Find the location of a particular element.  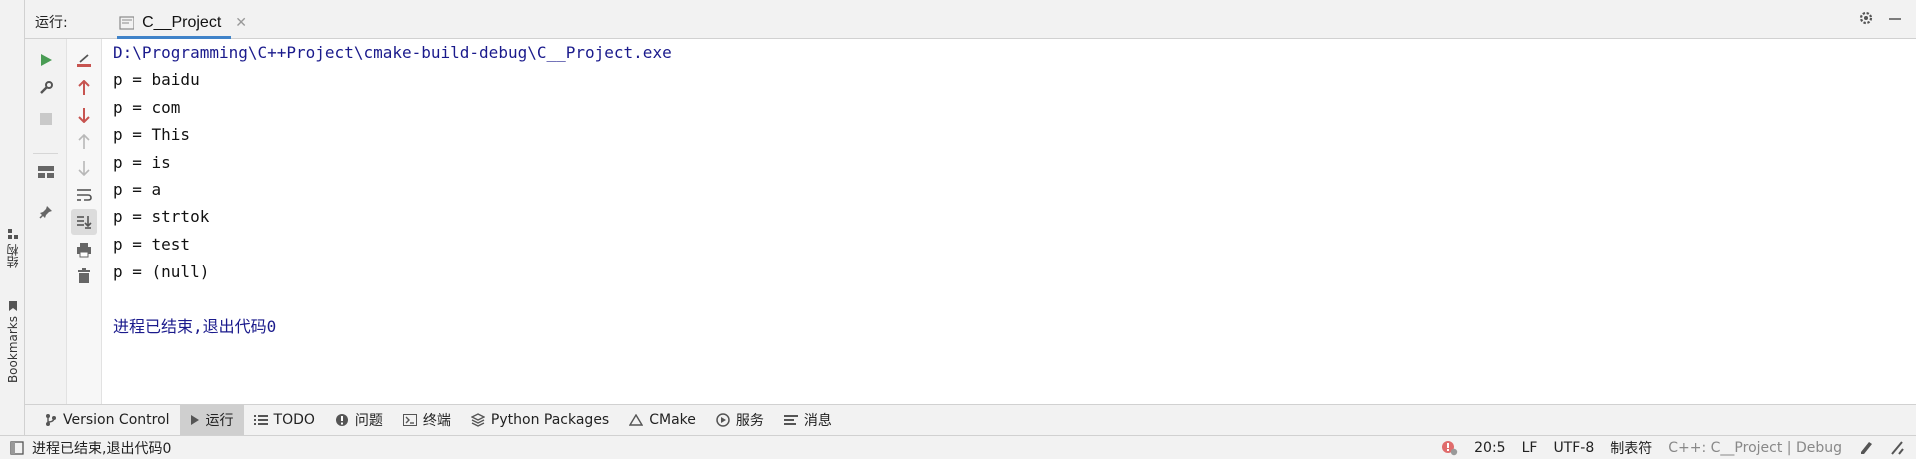

console-line: p = com is located at coordinates (147, 107).